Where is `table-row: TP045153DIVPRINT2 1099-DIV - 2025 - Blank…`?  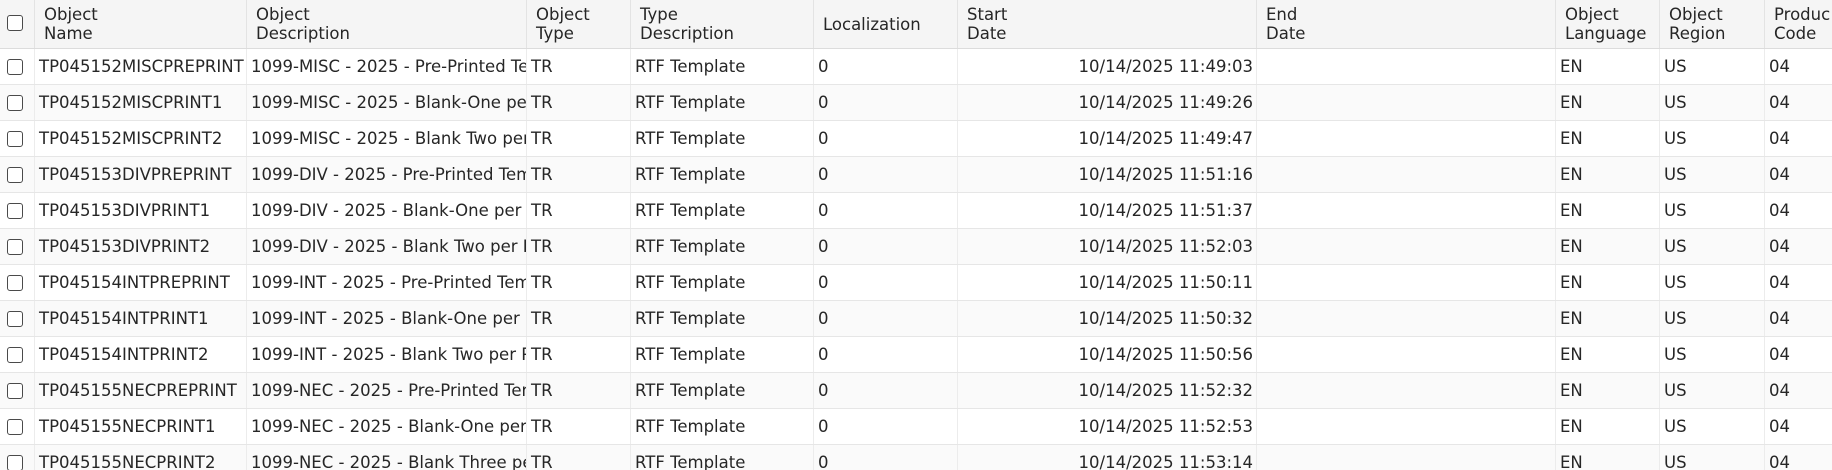
table-row: TP045153DIVPRINT2 1099-DIV - 2025 - Blank… is located at coordinates (916, 247).